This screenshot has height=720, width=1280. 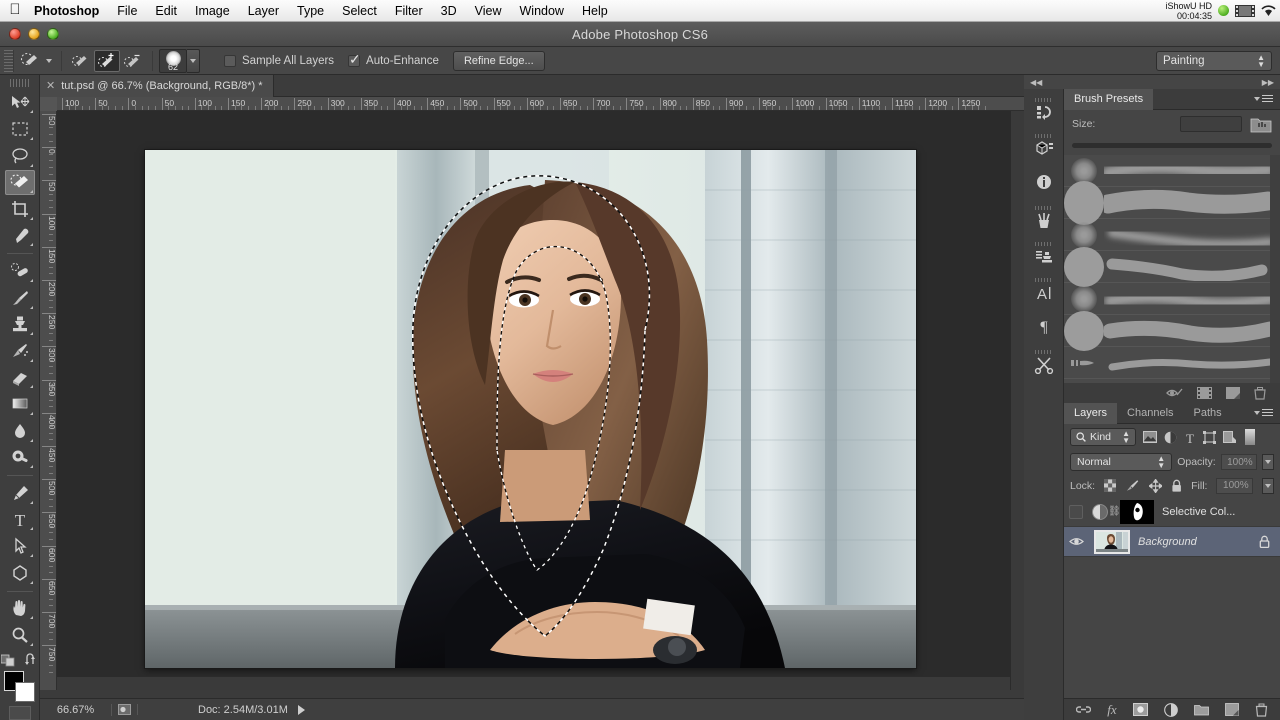 I want to click on sample-all-layers-checkbox: Sample All Layers, so click(x=286, y=60).